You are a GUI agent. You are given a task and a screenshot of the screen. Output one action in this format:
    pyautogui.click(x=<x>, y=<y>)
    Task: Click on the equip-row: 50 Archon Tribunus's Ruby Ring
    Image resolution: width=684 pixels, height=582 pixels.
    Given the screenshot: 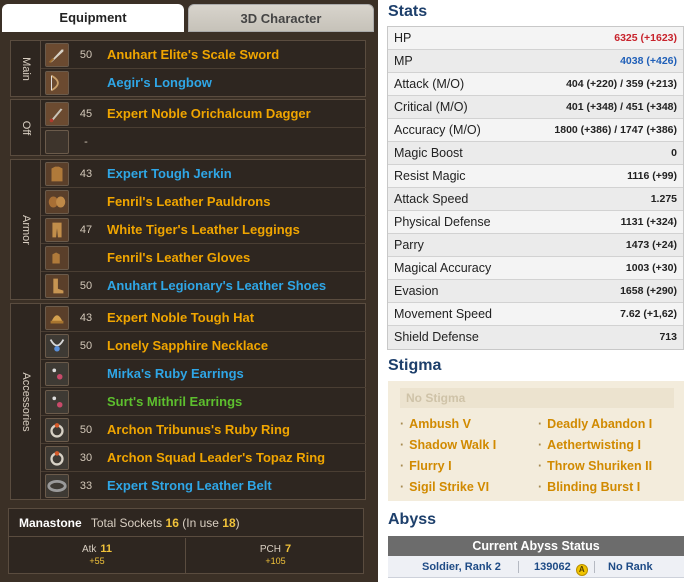 What is the action you would take?
    pyautogui.click(x=203, y=430)
    